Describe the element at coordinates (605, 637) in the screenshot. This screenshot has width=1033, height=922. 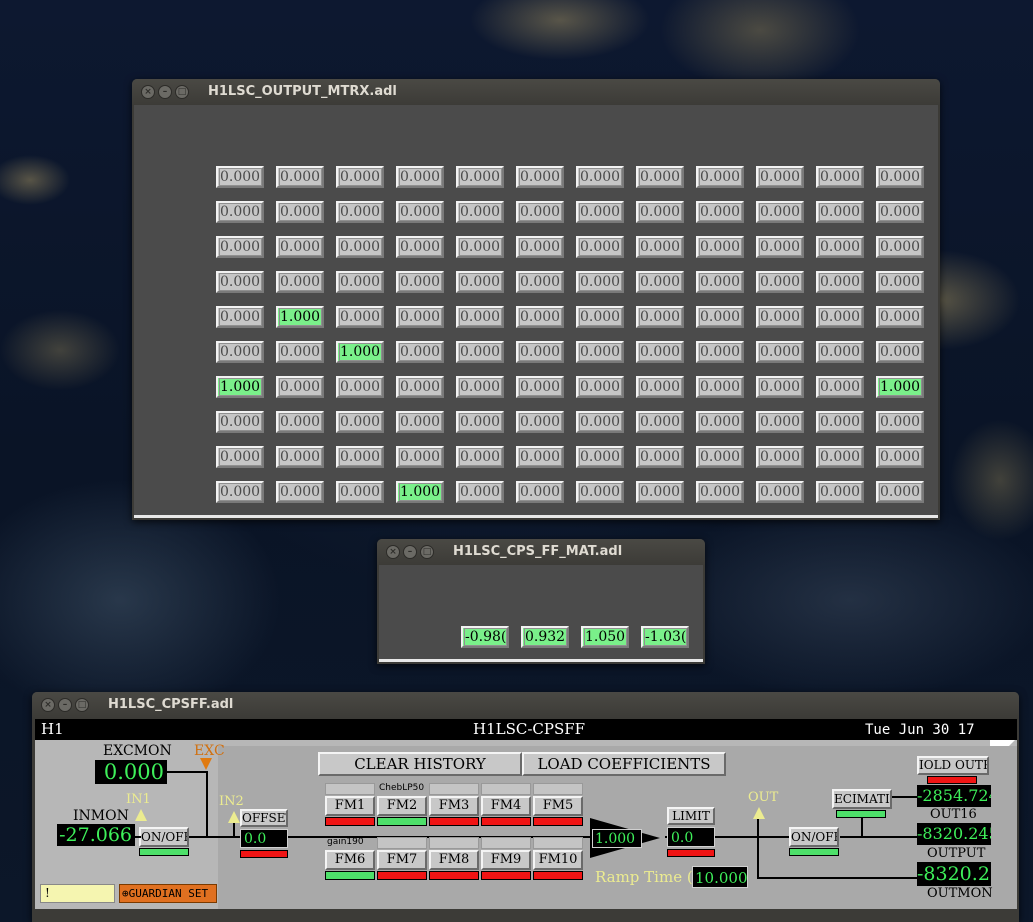
I see `ff-matrix-element: 1.050(` at that location.